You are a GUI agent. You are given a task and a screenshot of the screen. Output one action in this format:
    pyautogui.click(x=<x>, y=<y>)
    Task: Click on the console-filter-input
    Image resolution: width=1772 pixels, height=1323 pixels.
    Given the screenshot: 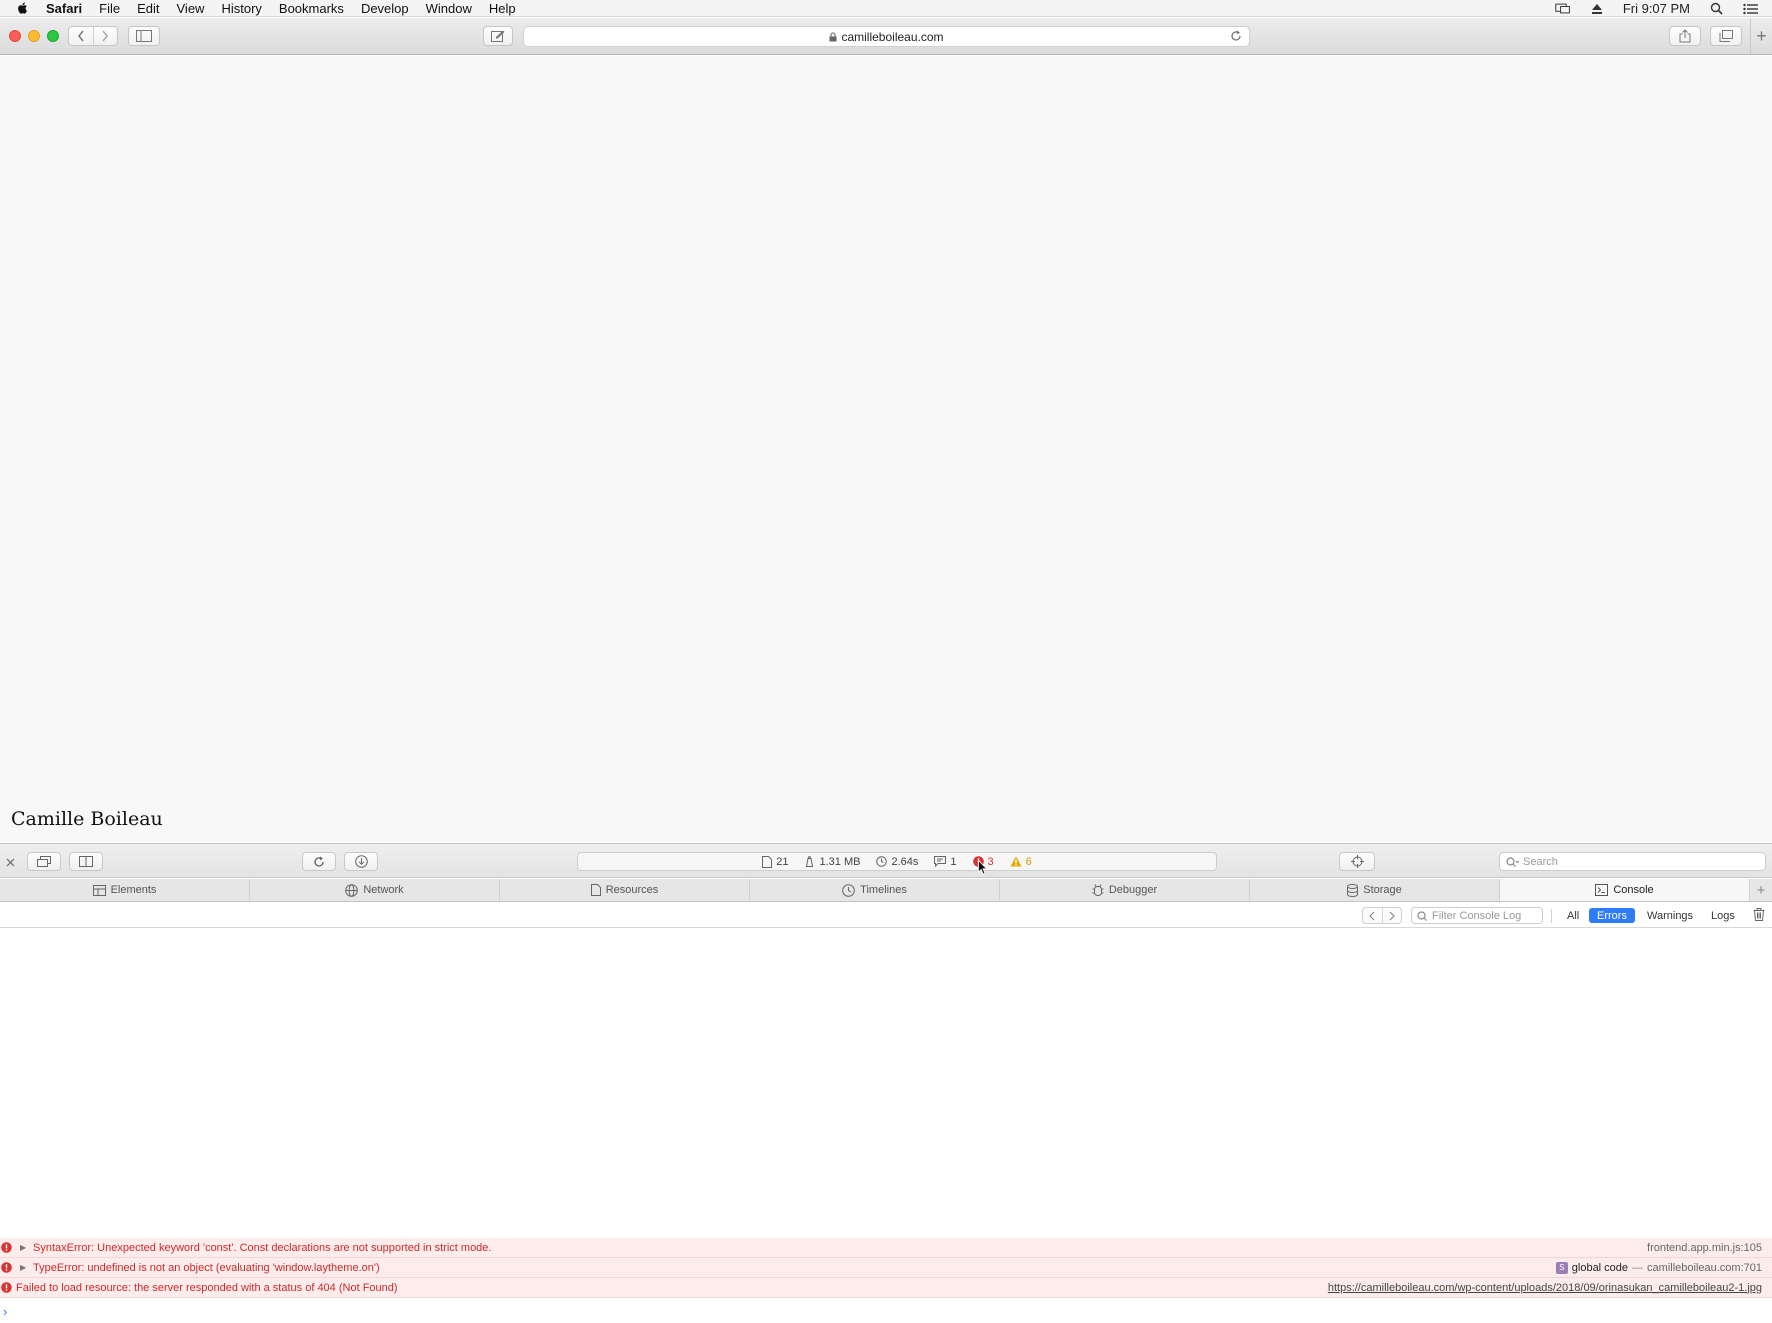 What is the action you would take?
    pyautogui.click(x=1486, y=915)
    